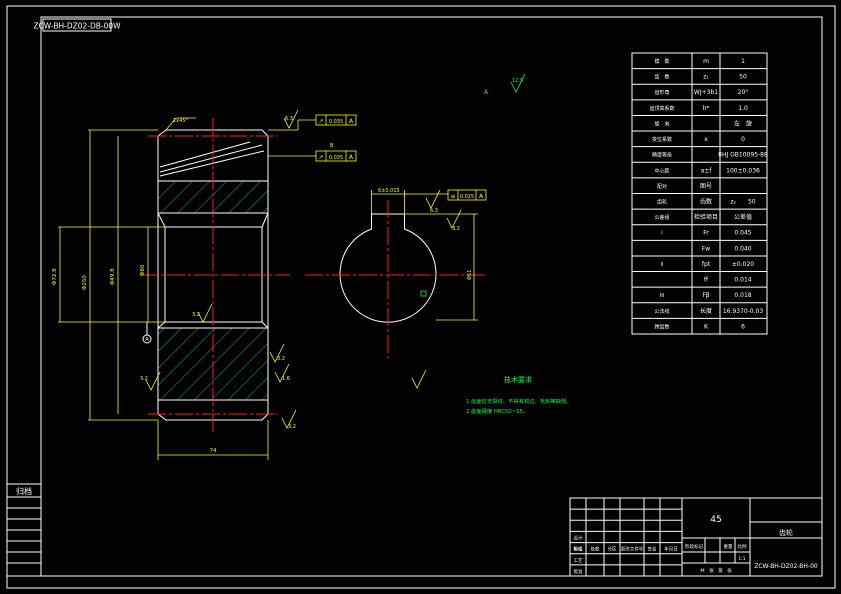 This screenshot has width=841, height=594. Describe the element at coordinates (144, 379) in the screenshot. I see `roughness-5: 3.2` at that location.